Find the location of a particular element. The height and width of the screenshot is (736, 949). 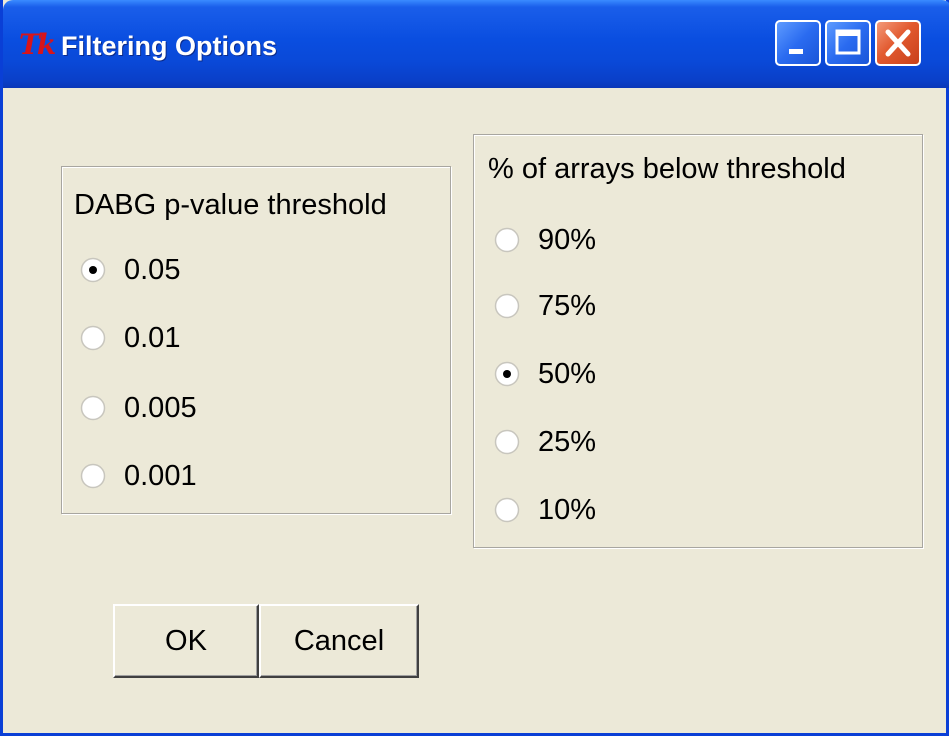

percent-option-label: 75% is located at coordinates (567, 306).